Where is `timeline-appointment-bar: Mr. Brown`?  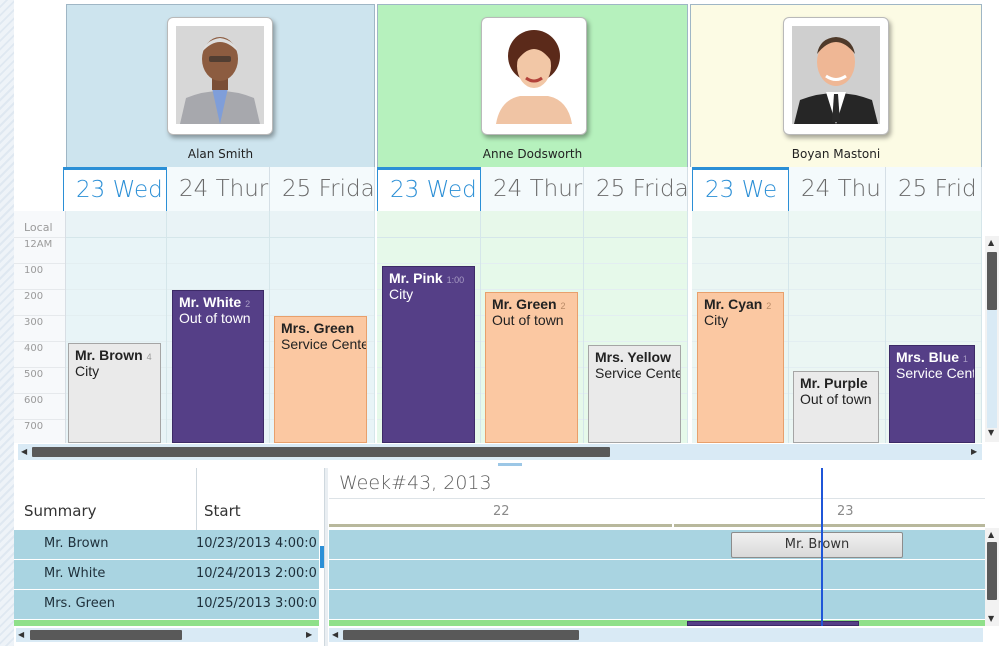 timeline-appointment-bar: Mr. Brown is located at coordinates (817, 545).